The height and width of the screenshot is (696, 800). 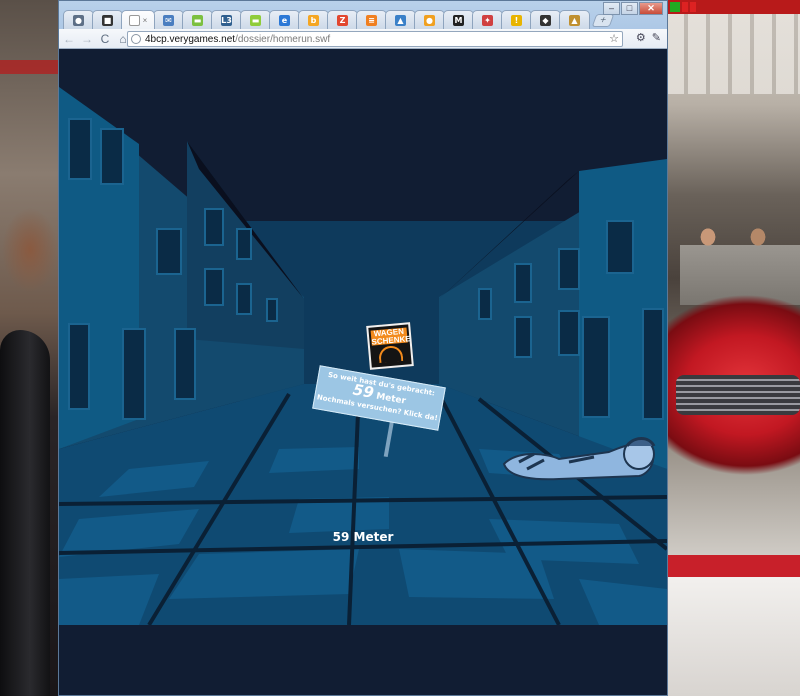 I want to click on l3-icon: L3, so click(x=226, y=20).